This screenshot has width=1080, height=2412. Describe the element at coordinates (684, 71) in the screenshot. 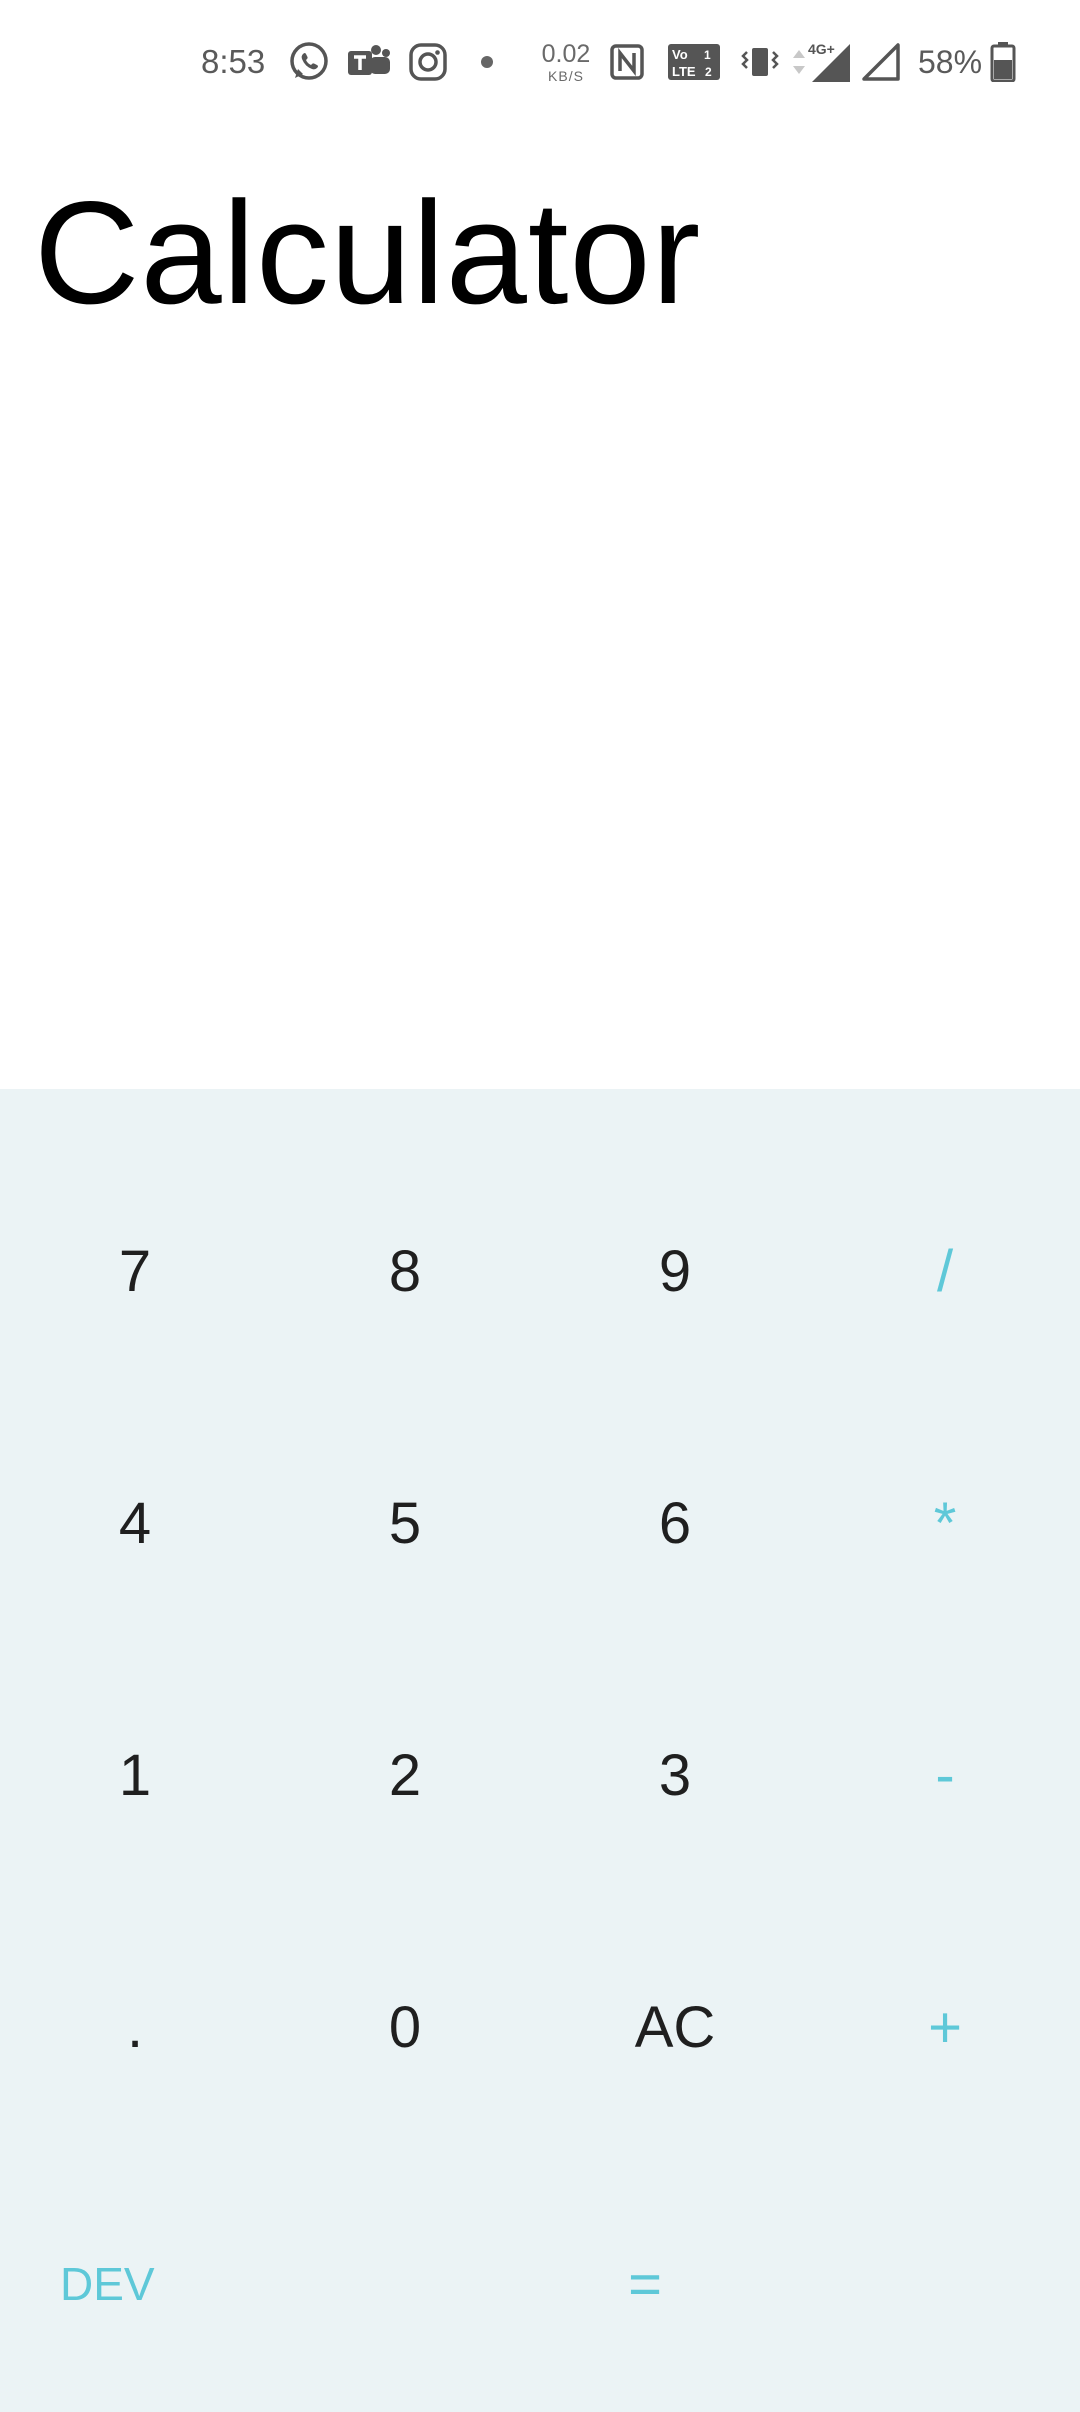

I see `svg-text: LTE` at that location.